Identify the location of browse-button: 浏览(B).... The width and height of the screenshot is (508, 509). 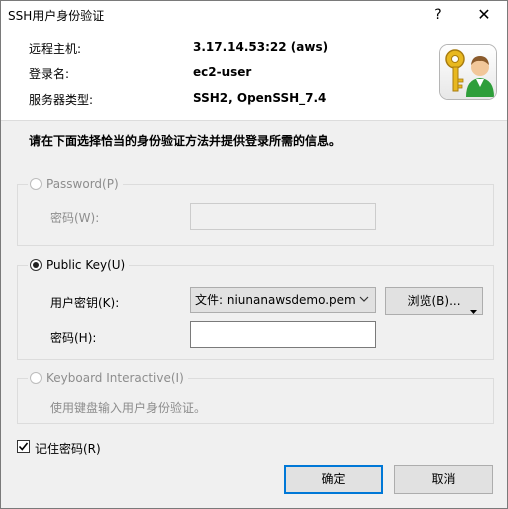
(434, 301).